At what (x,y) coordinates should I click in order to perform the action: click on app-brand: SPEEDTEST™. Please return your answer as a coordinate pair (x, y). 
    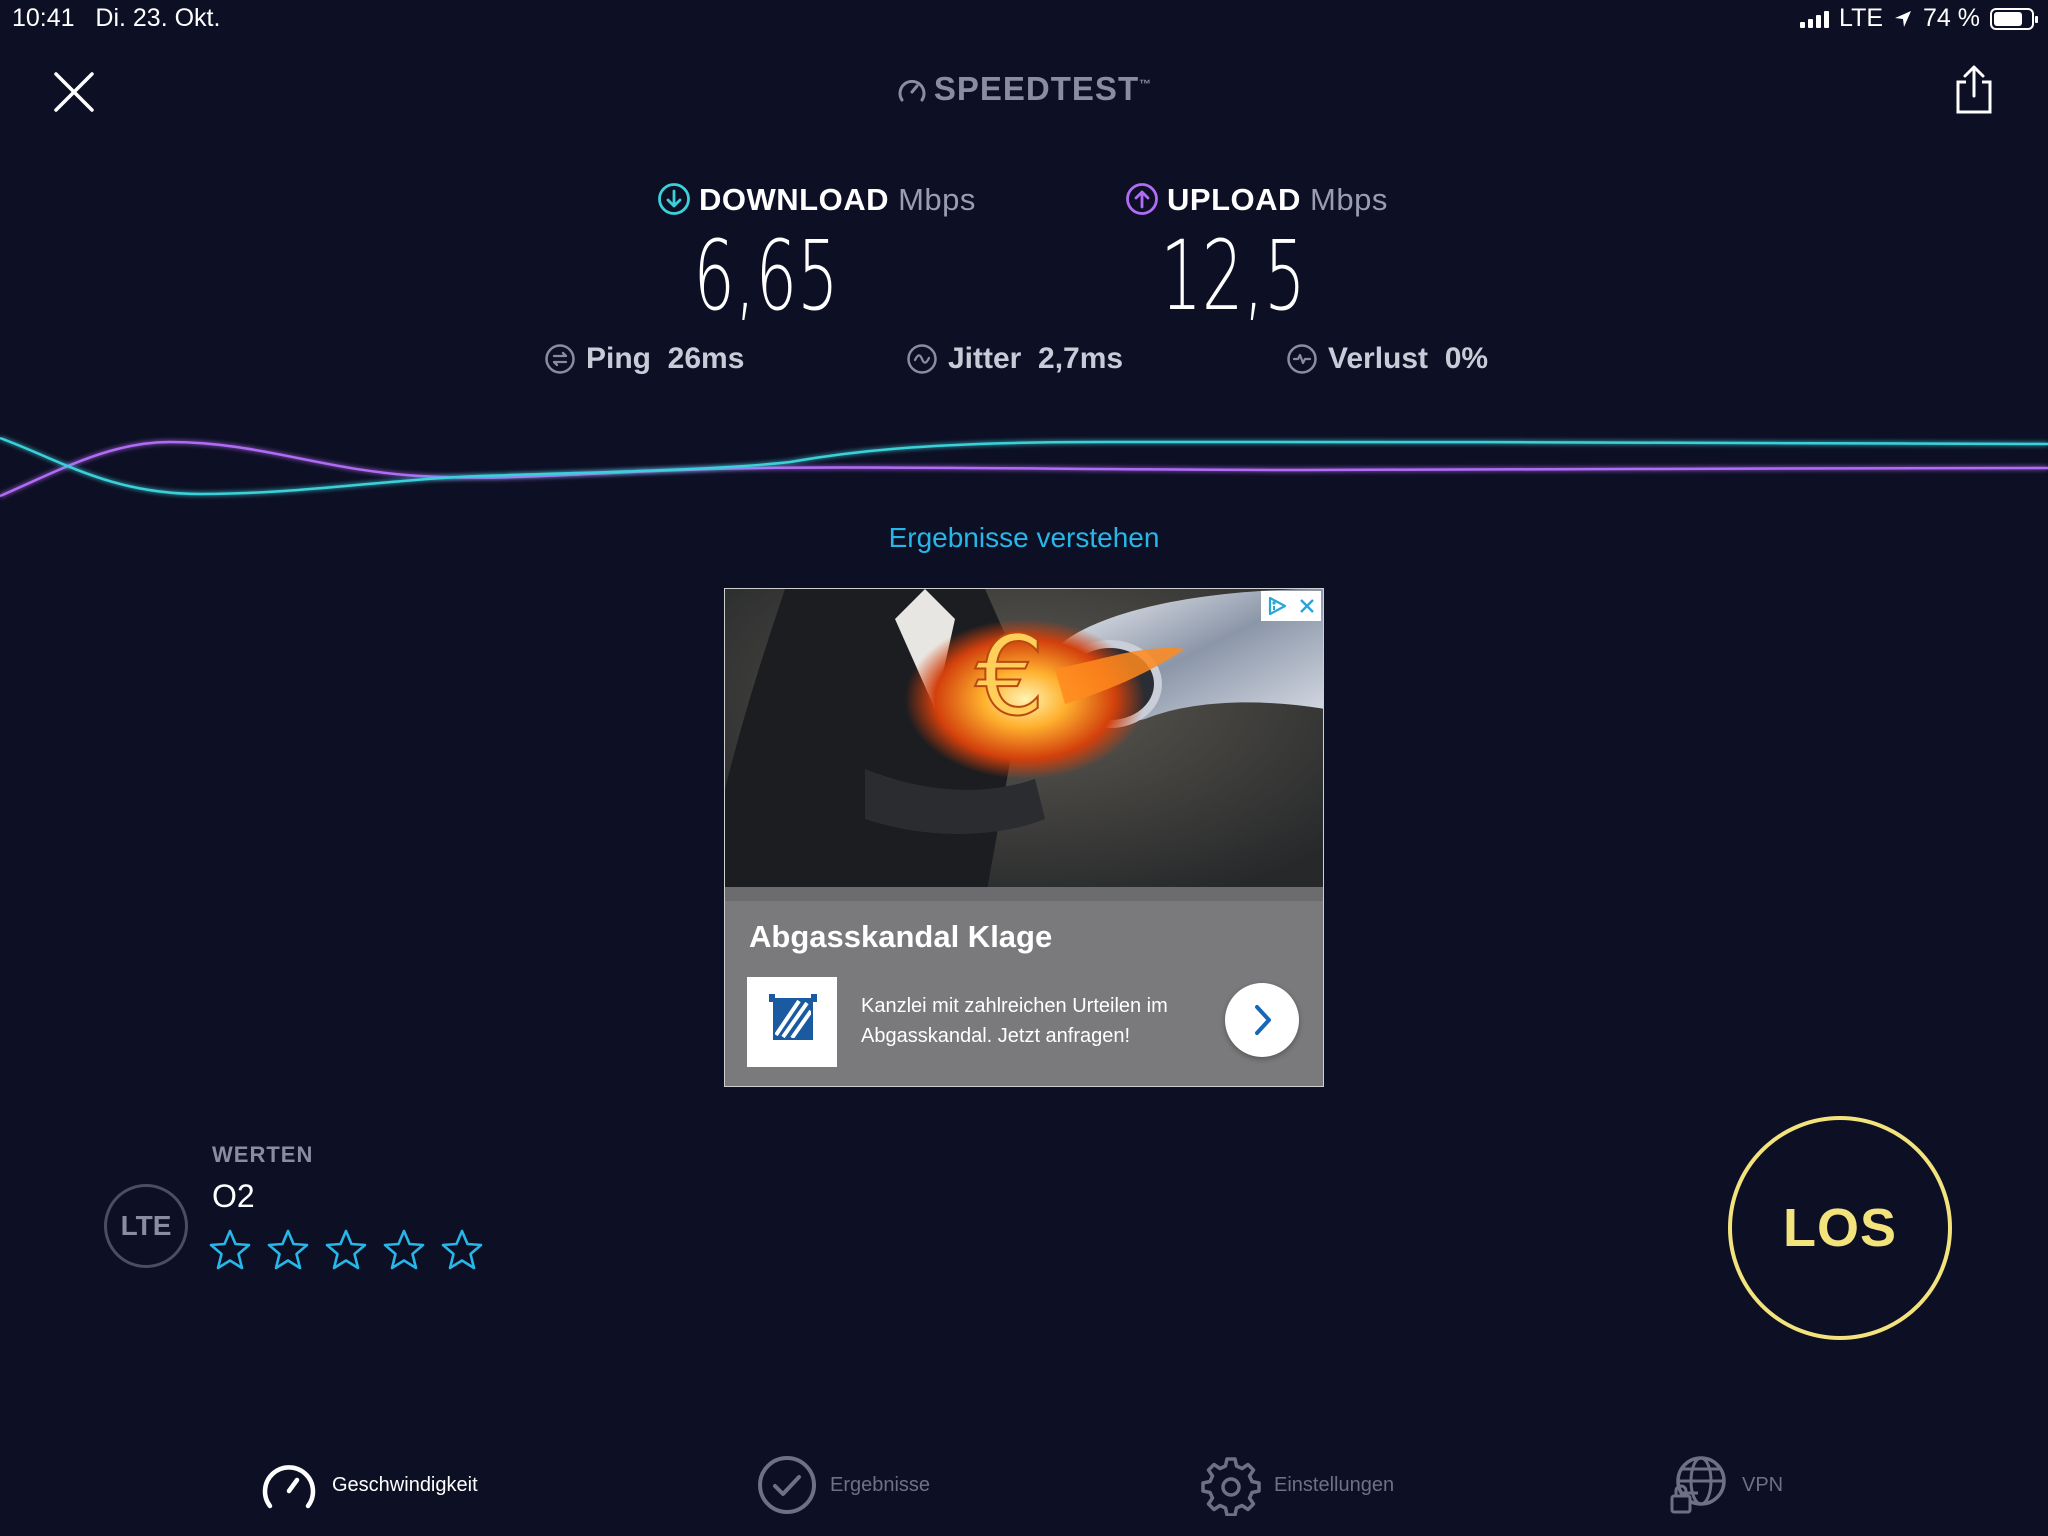
    Looking at the image, I should click on (1024, 89).